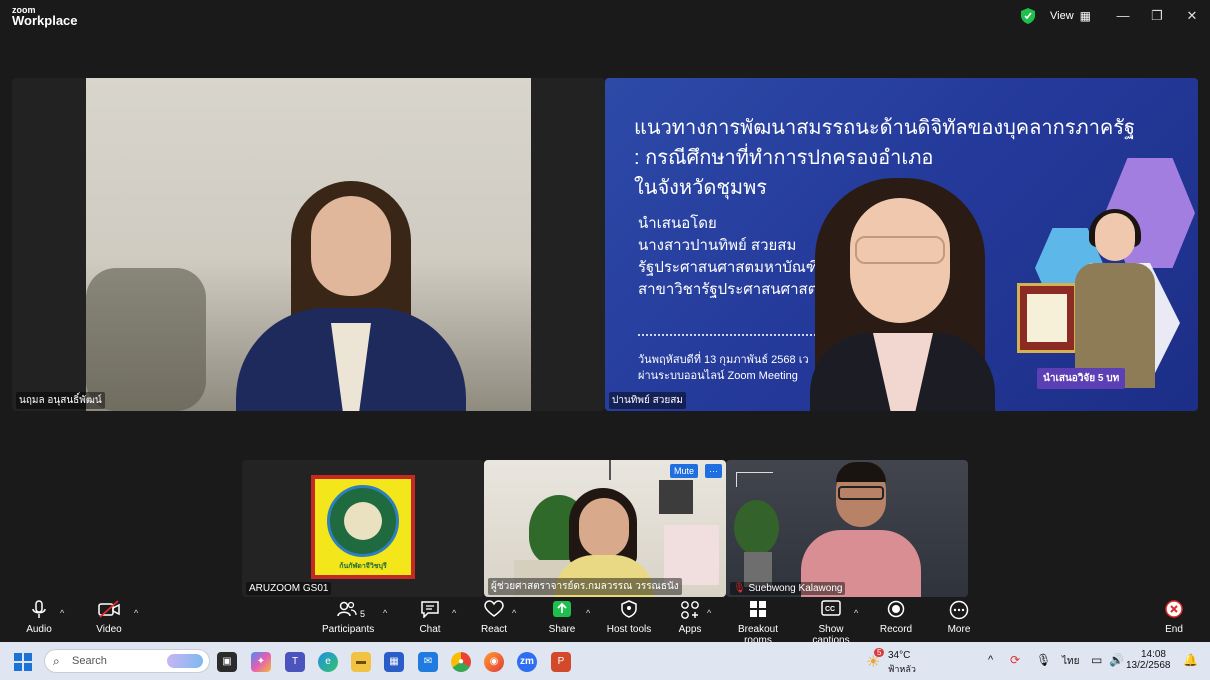 This screenshot has height=680, width=1210. What do you see at coordinates (629, 611) in the screenshot?
I see `host-shield-icon` at bounding box center [629, 611].